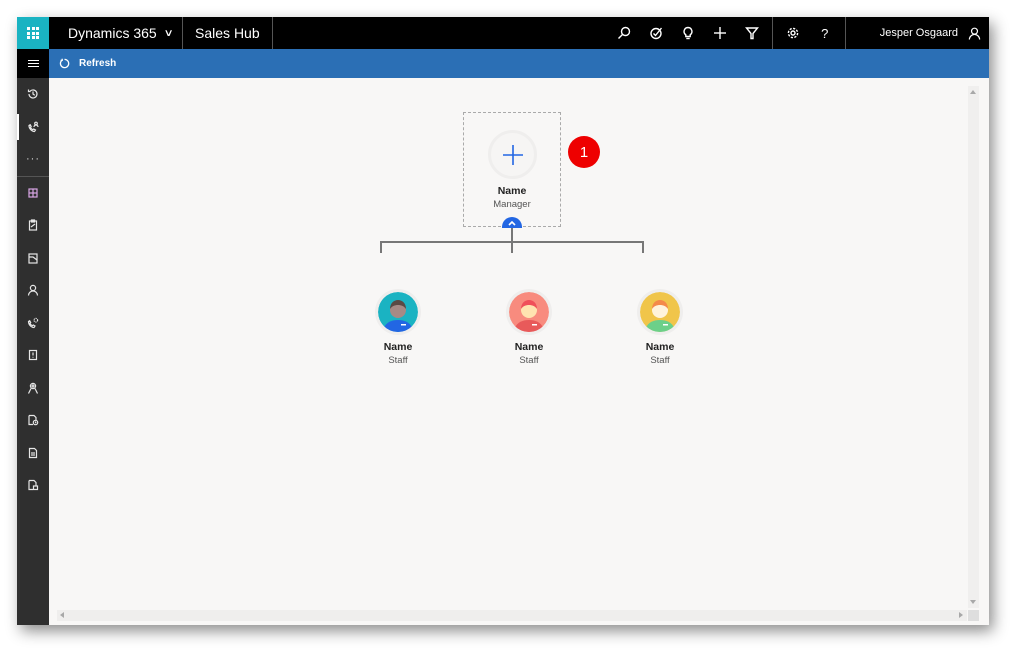 Image resolution: width=1024 pixels, height=660 pixels. Describe the element at coordinates (512, 615) in the screenshot. I see `horizontal-scrollbar` at that location.